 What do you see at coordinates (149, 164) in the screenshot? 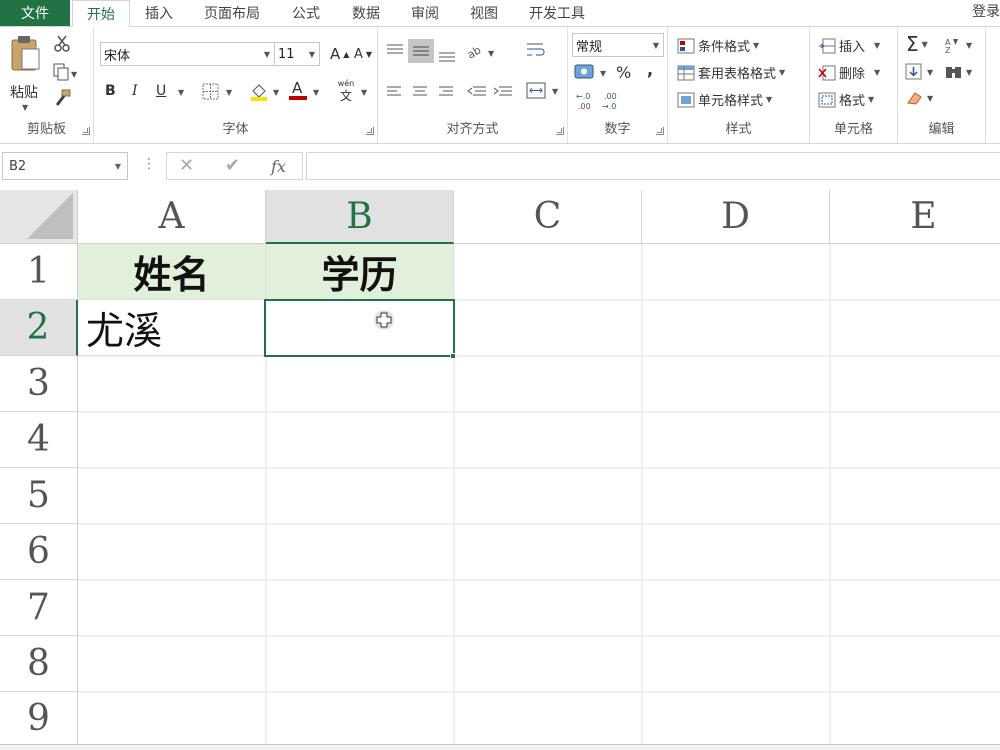
I see `formula-bar-splitter-icon: ⋮` at bounding box center [149, 164].